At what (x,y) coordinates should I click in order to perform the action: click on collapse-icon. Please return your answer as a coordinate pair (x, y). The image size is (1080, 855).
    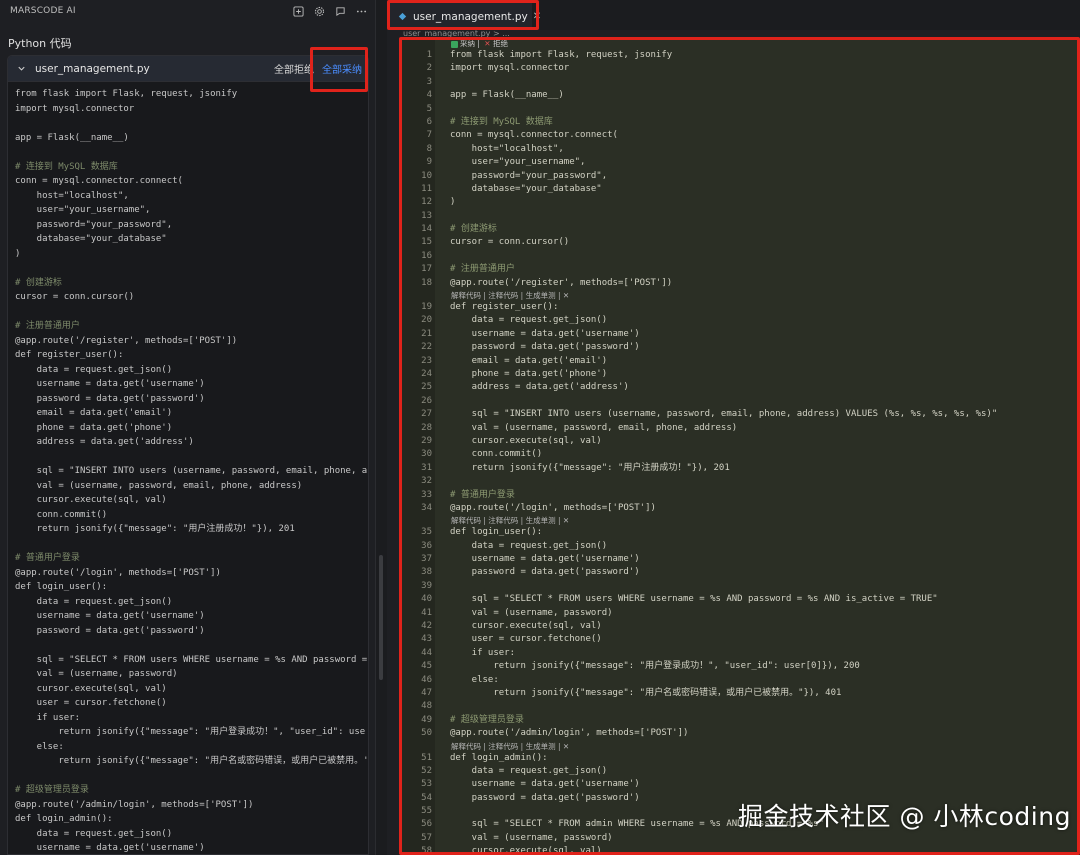
    Looking at the image, I should click on (21, 68).